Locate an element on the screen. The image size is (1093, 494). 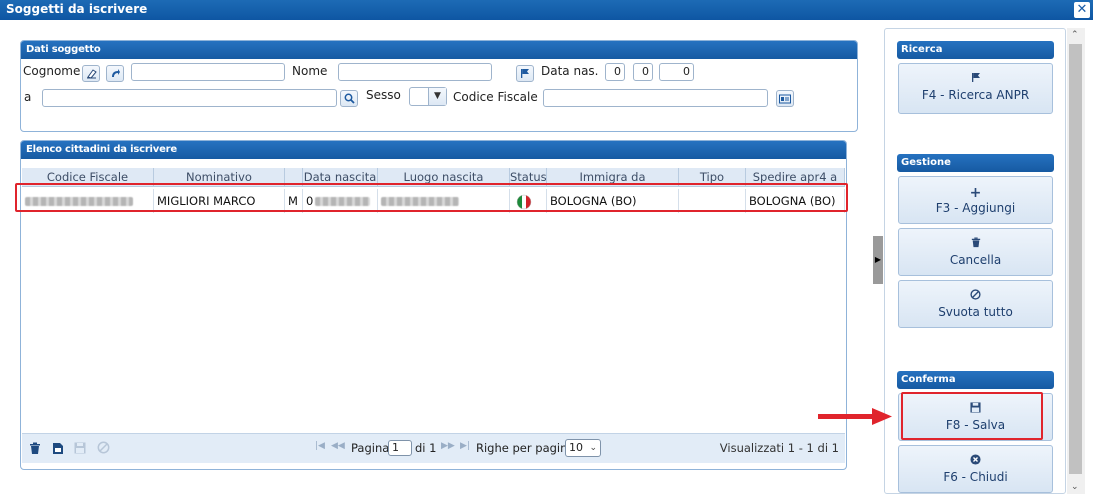
aggiungi-button: + F3 - Aggiungi is located at coordinates (975, 200).